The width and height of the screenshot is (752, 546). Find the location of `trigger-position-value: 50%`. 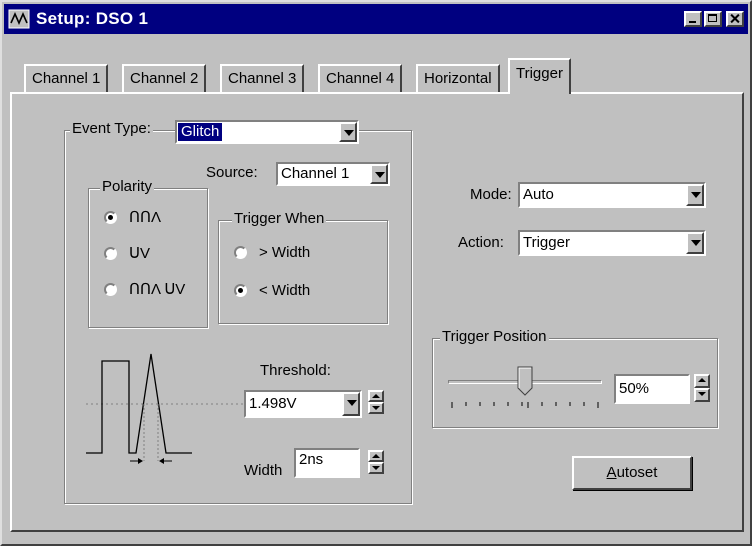

trigger-position-value: 50% is located at coordinates (634, 388).